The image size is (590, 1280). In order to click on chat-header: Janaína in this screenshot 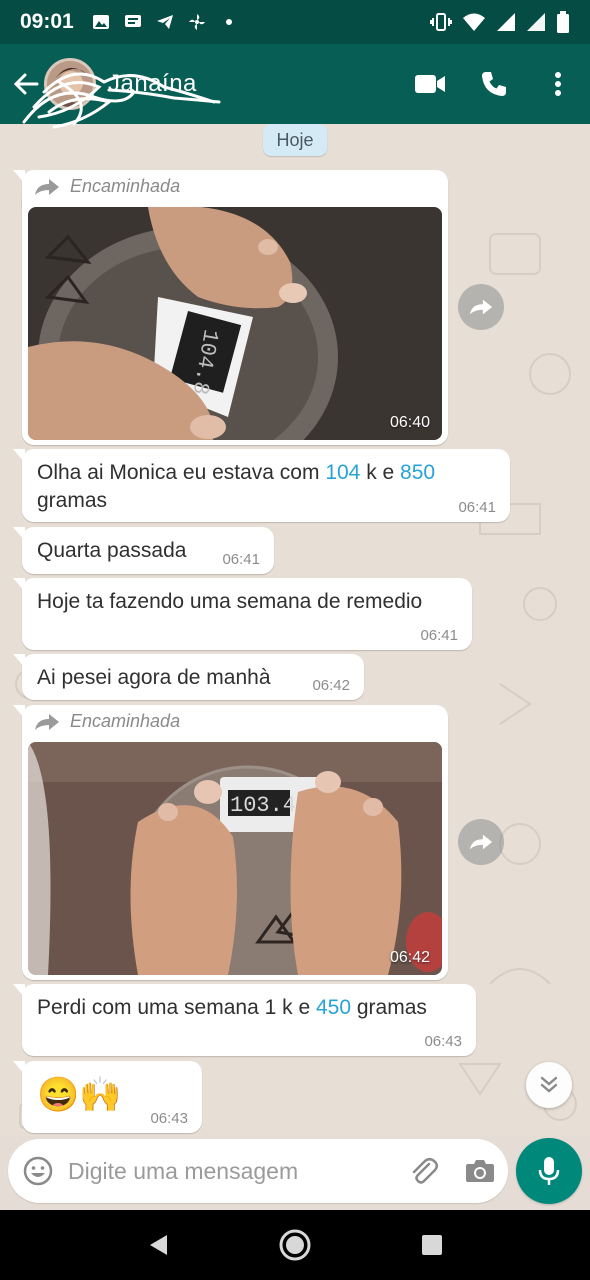, I will do `click(295, 84)`.